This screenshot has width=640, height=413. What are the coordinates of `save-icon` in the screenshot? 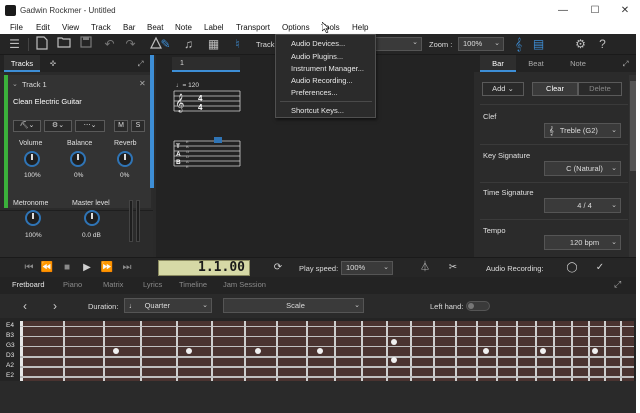 It's located at (85, 44).